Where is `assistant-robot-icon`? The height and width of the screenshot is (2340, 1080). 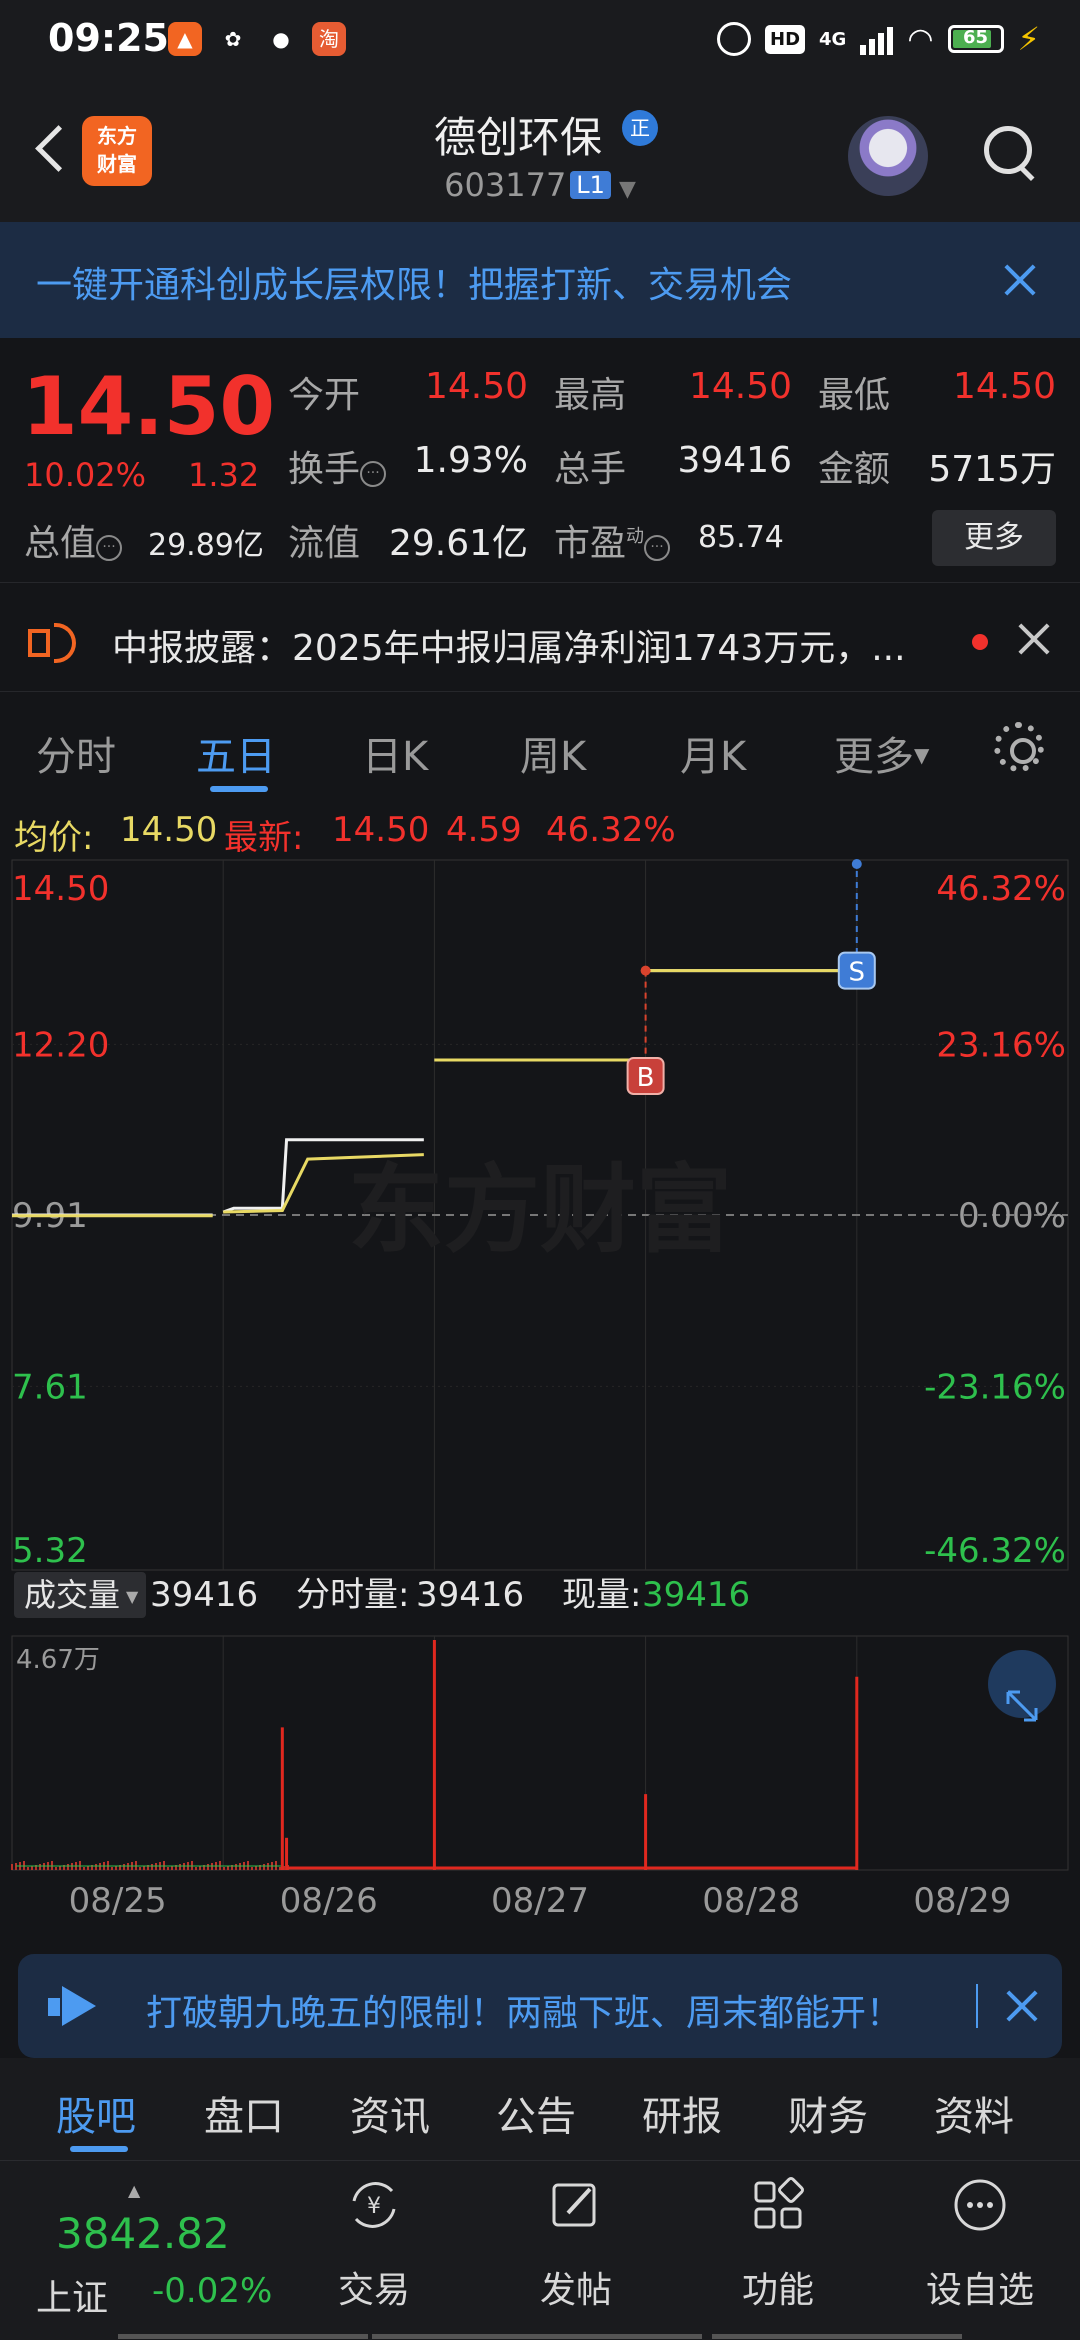
assistant-robot-icon is located at coordinates (888, 156).